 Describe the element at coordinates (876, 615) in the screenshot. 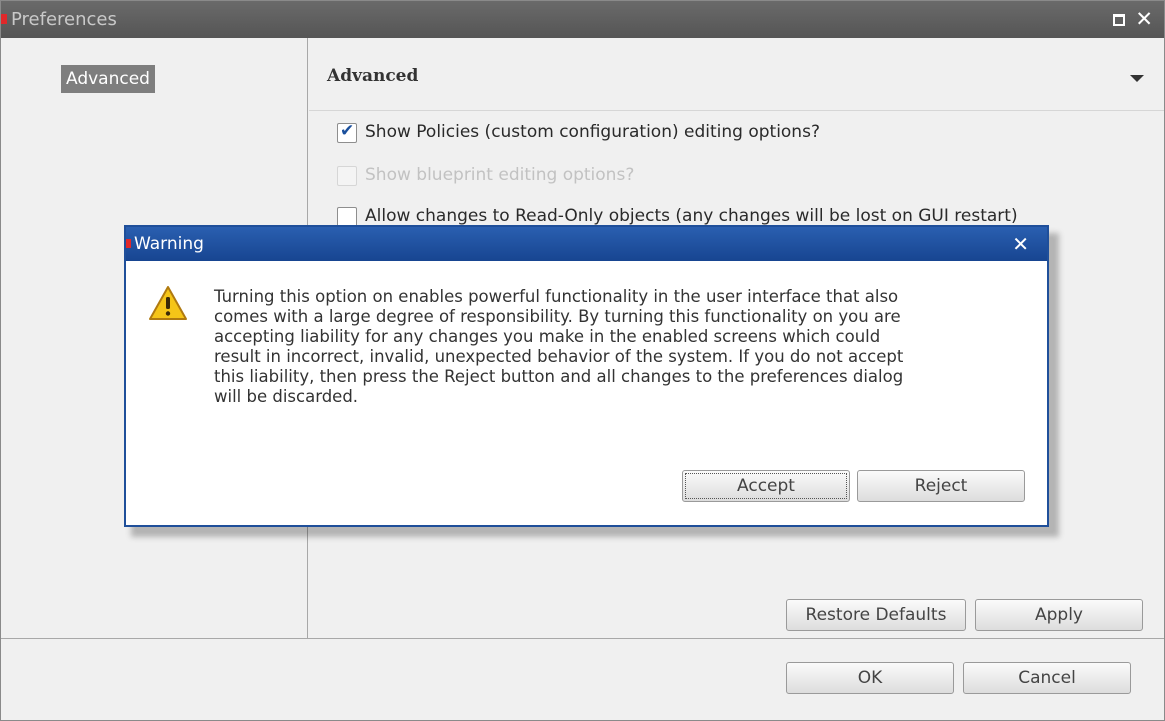

I see `restore-defaults-button: Restore Defaults` at that location.